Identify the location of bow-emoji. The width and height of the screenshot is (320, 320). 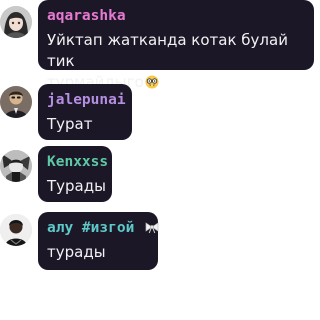
(152, 227).